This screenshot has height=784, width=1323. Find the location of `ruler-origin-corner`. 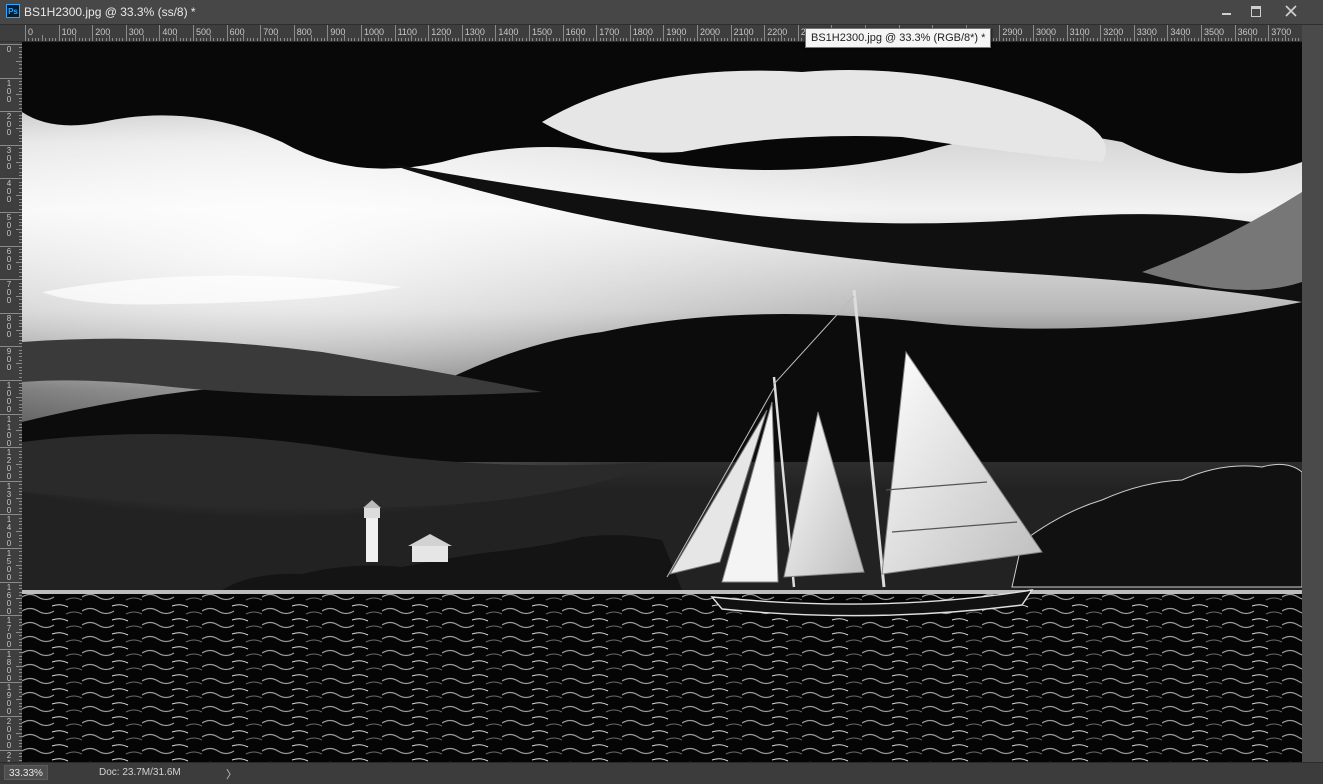

ruler-origin-corner is located at coordinates (11, 33).